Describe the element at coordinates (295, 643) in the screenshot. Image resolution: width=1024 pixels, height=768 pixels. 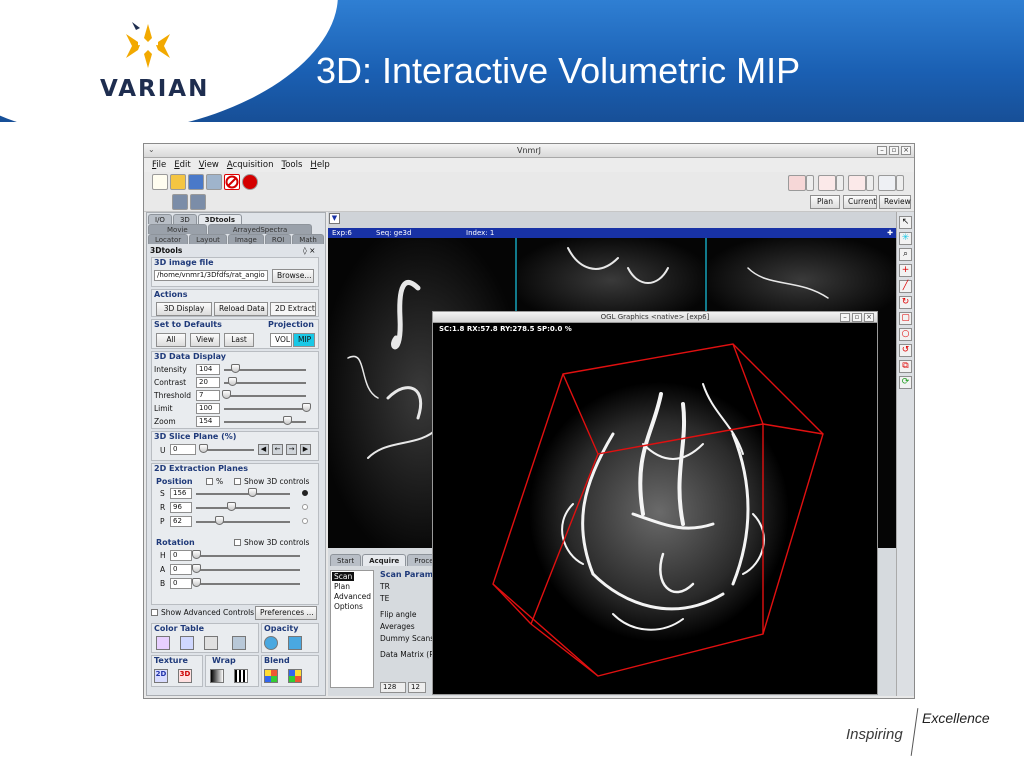
I see `opacity-b-icon` at that location.